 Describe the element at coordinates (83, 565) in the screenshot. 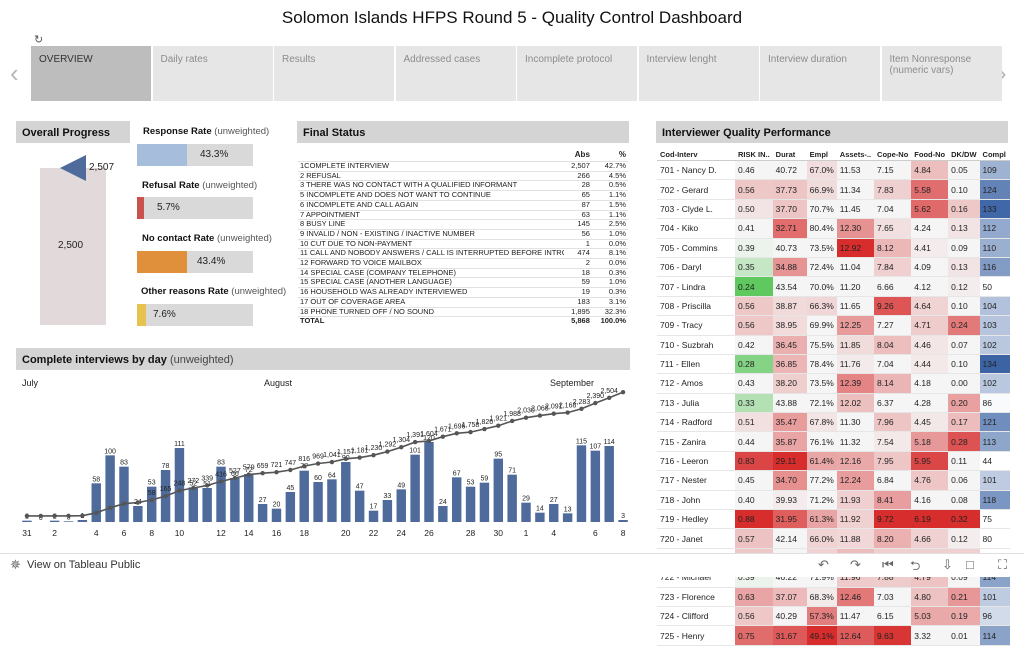

I see `view-on-tableau-link: View on Tableau Public` at that location.